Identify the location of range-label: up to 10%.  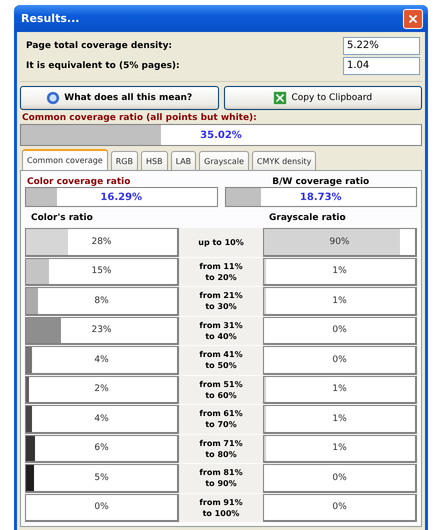
(221, 242).